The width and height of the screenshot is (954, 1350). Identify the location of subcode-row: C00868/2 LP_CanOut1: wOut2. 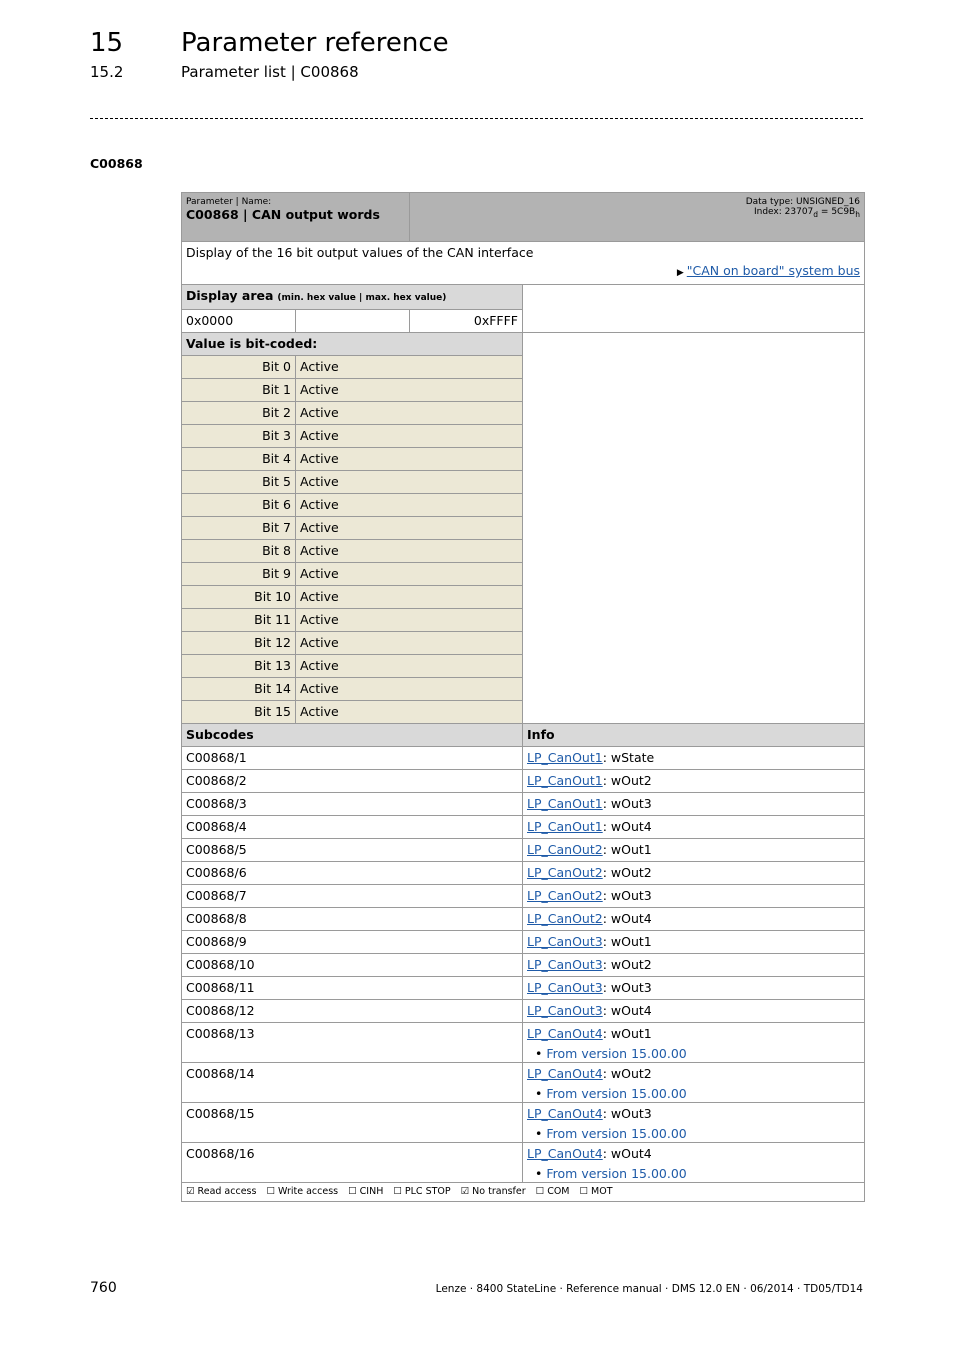
(523, 781).